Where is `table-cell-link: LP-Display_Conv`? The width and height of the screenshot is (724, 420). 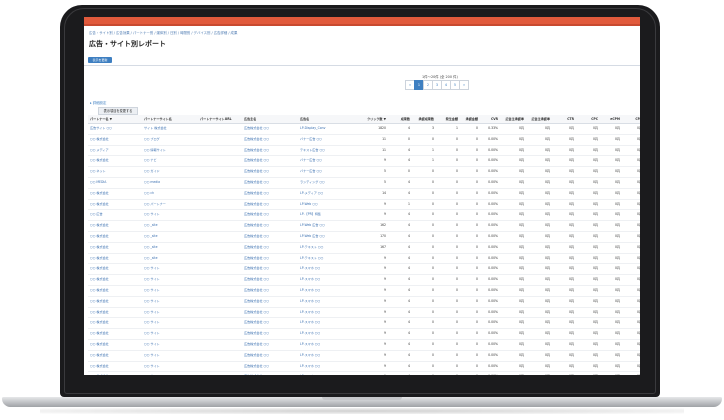 table-cell-link: LP-Display_Conv is located at coordinates (327, 129).